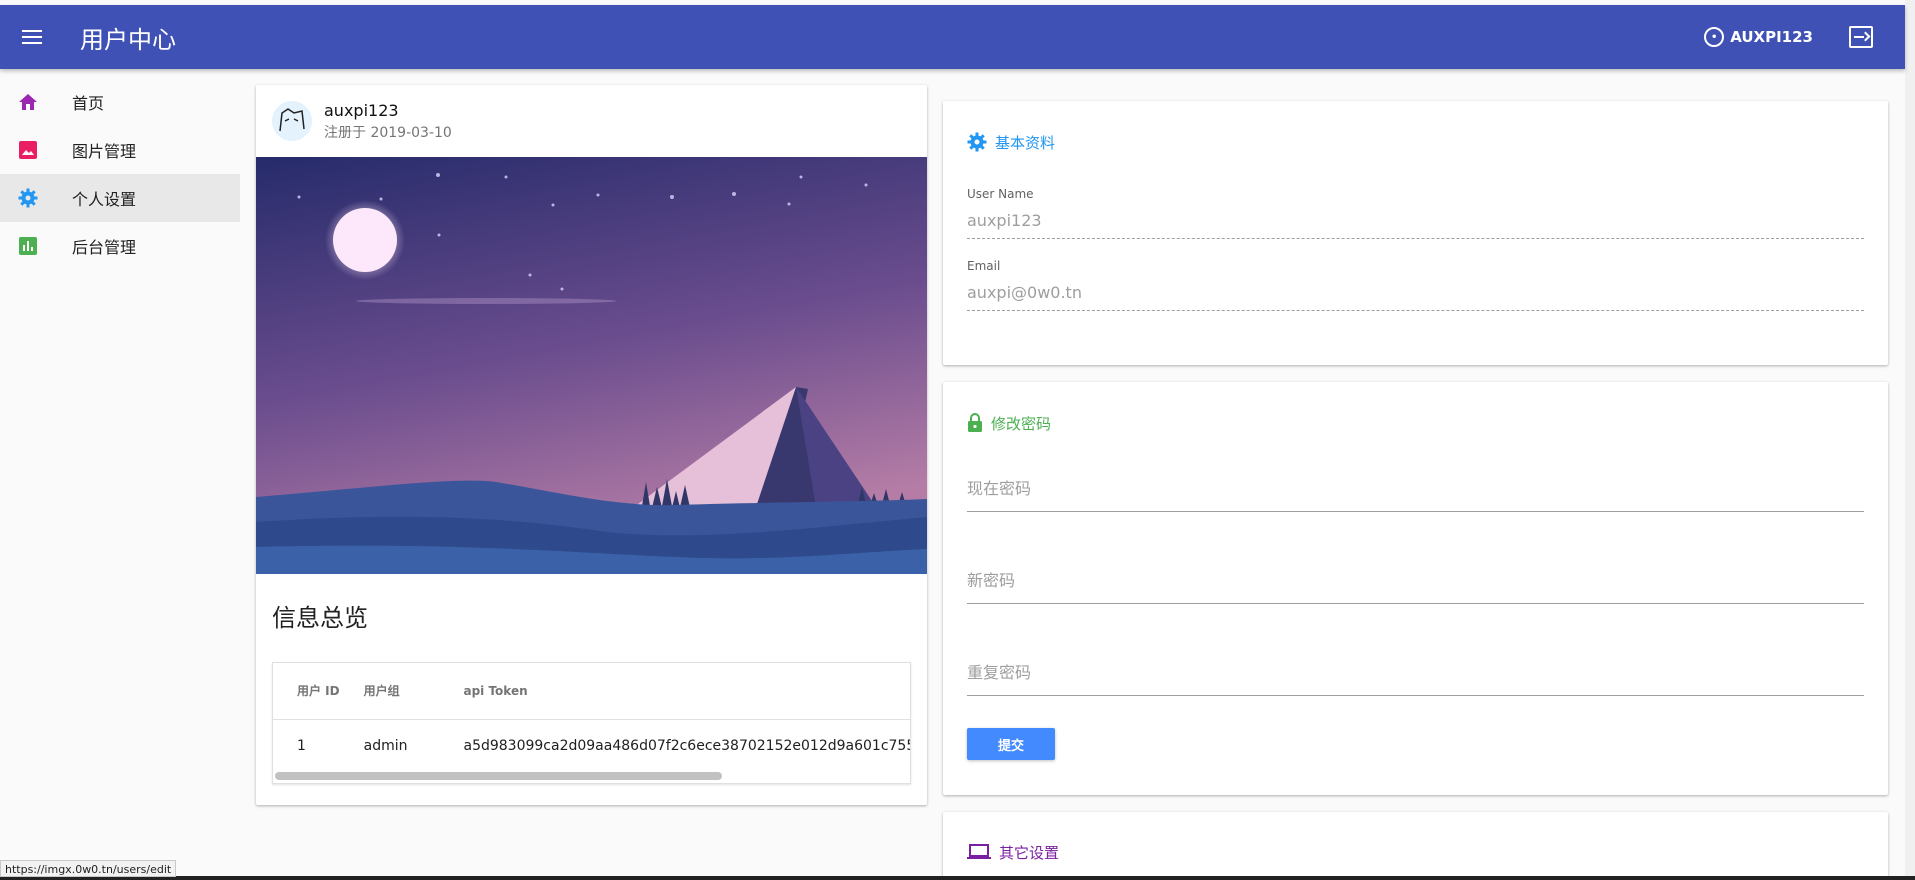 The image size is (1915, 880). I want to click on avatar, so click(292, 121).